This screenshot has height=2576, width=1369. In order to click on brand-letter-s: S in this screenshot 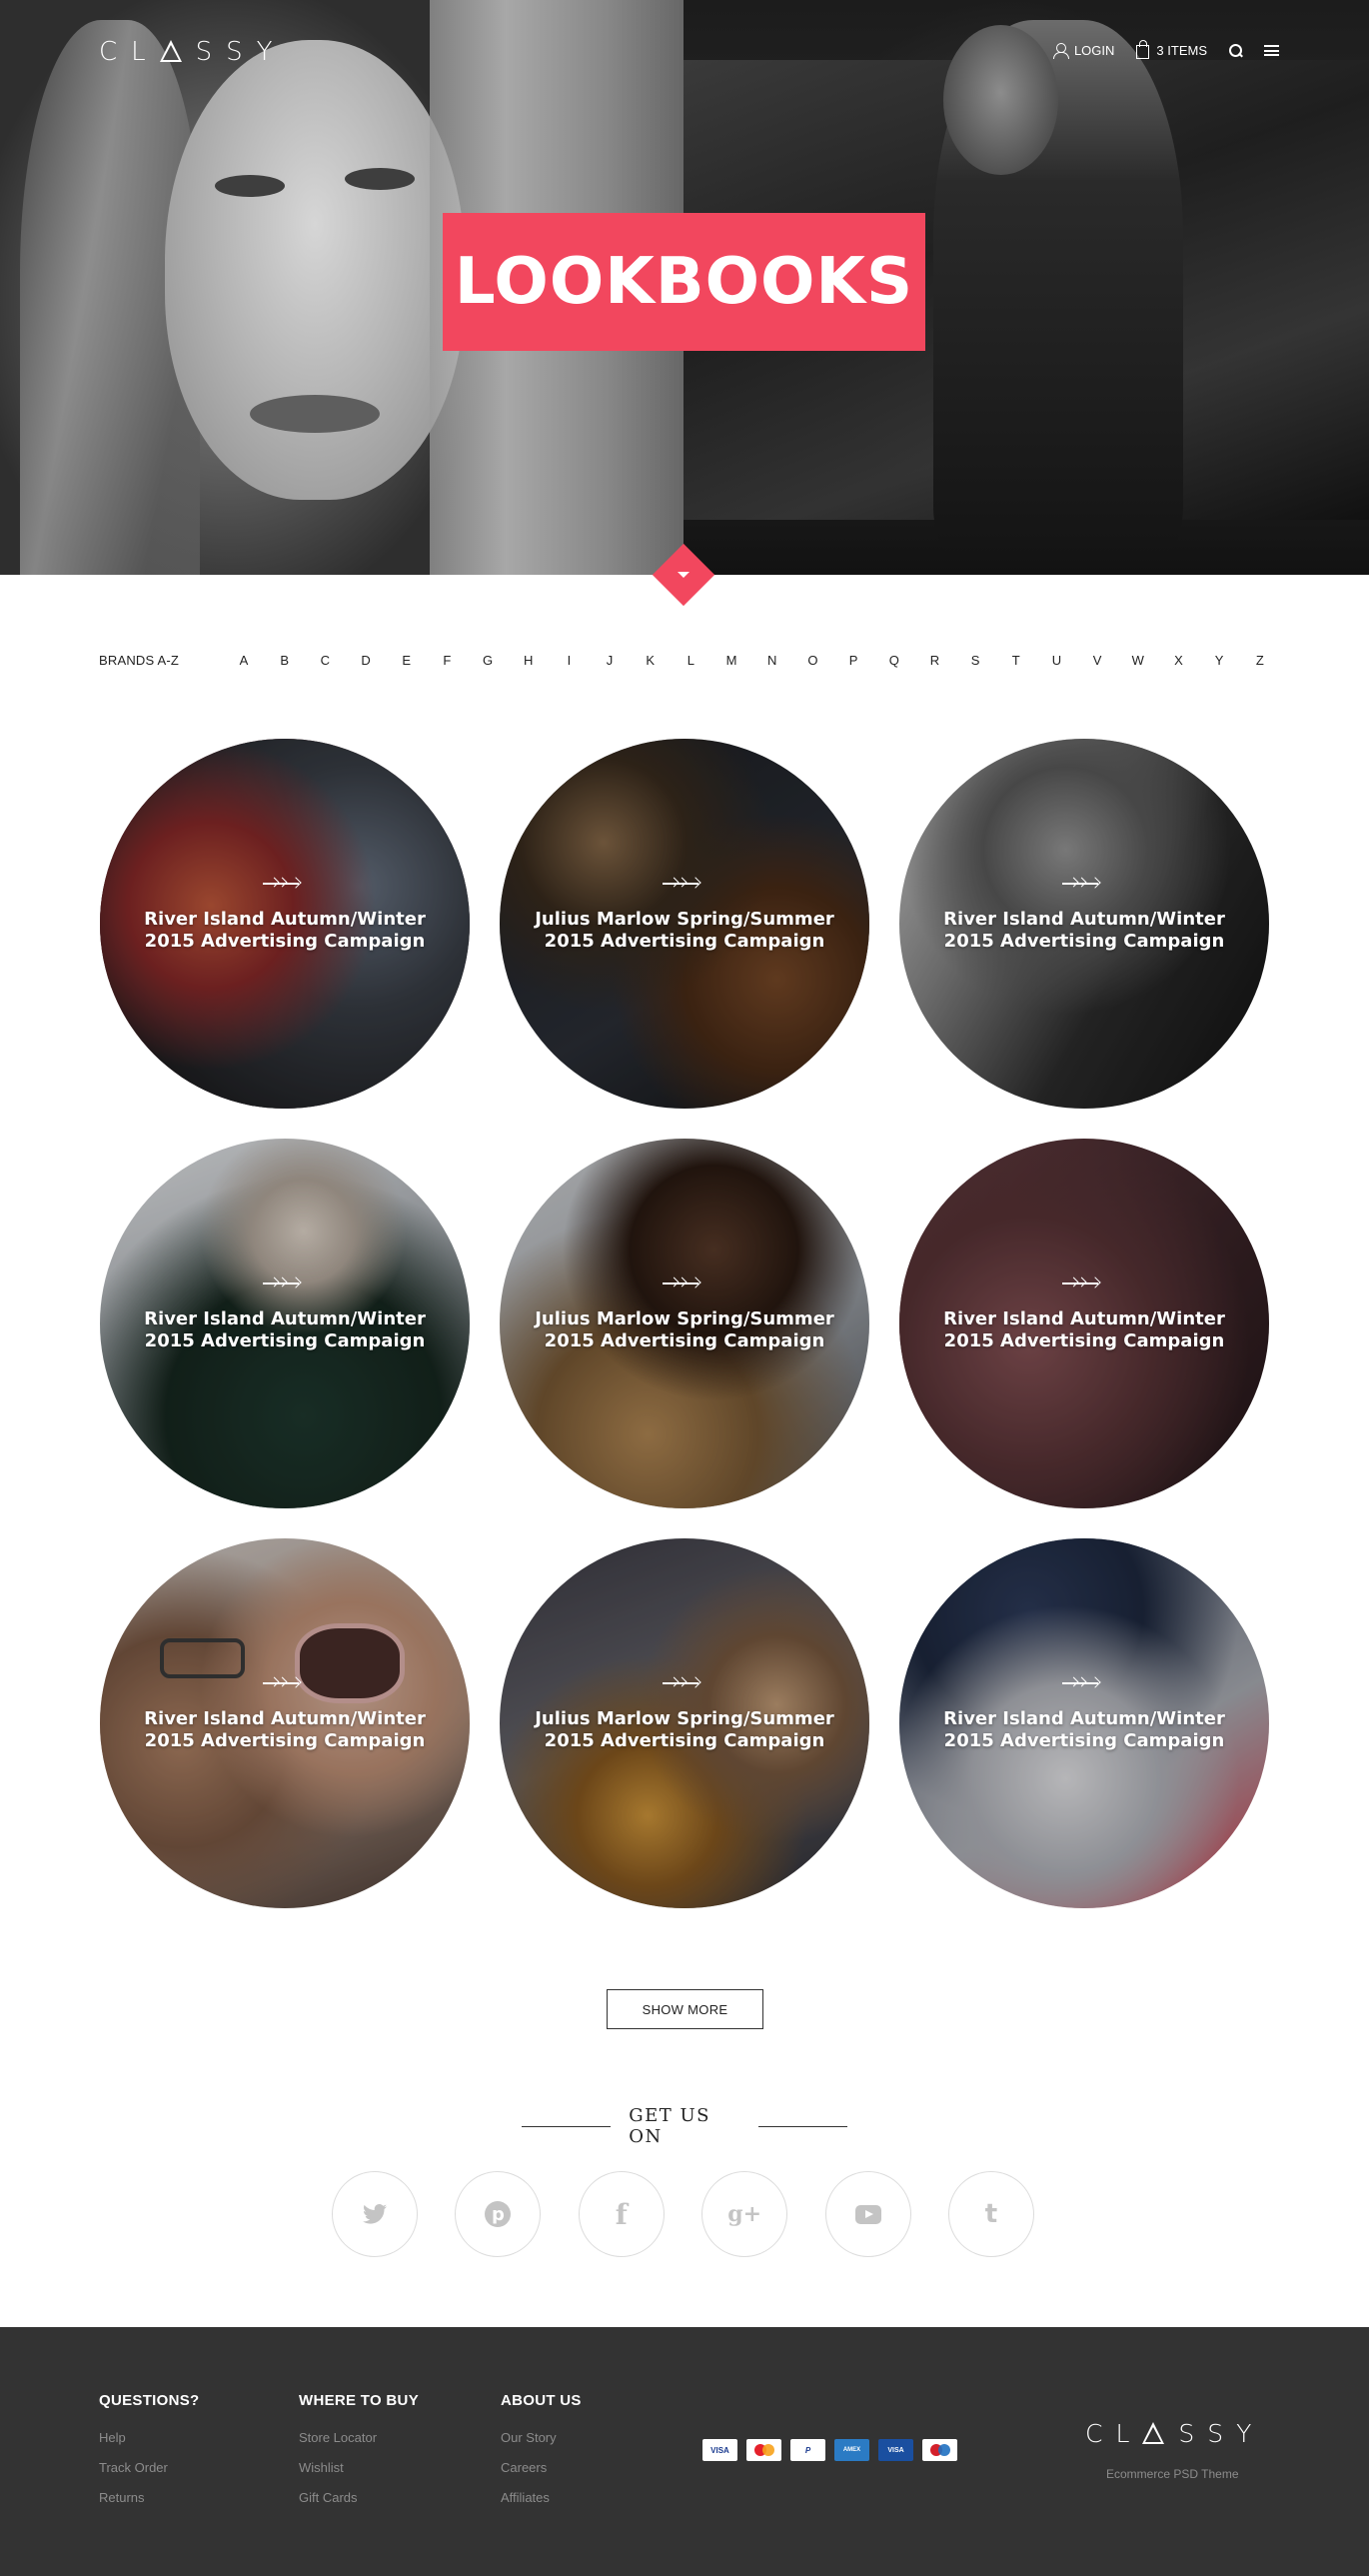, I will do `click(975, 660)`.